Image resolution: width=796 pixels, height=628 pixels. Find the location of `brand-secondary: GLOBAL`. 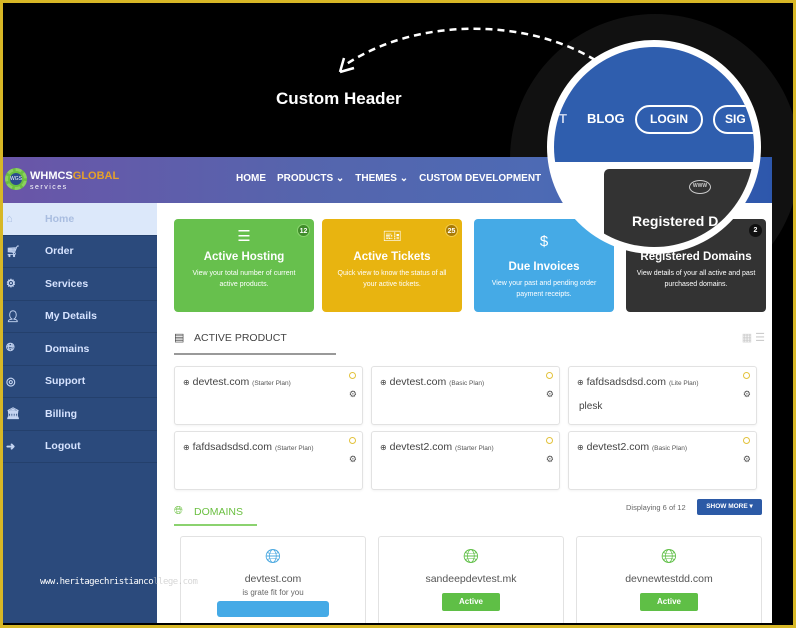

brand-secondary: GLOBAL is located at coordinates (96, 176).